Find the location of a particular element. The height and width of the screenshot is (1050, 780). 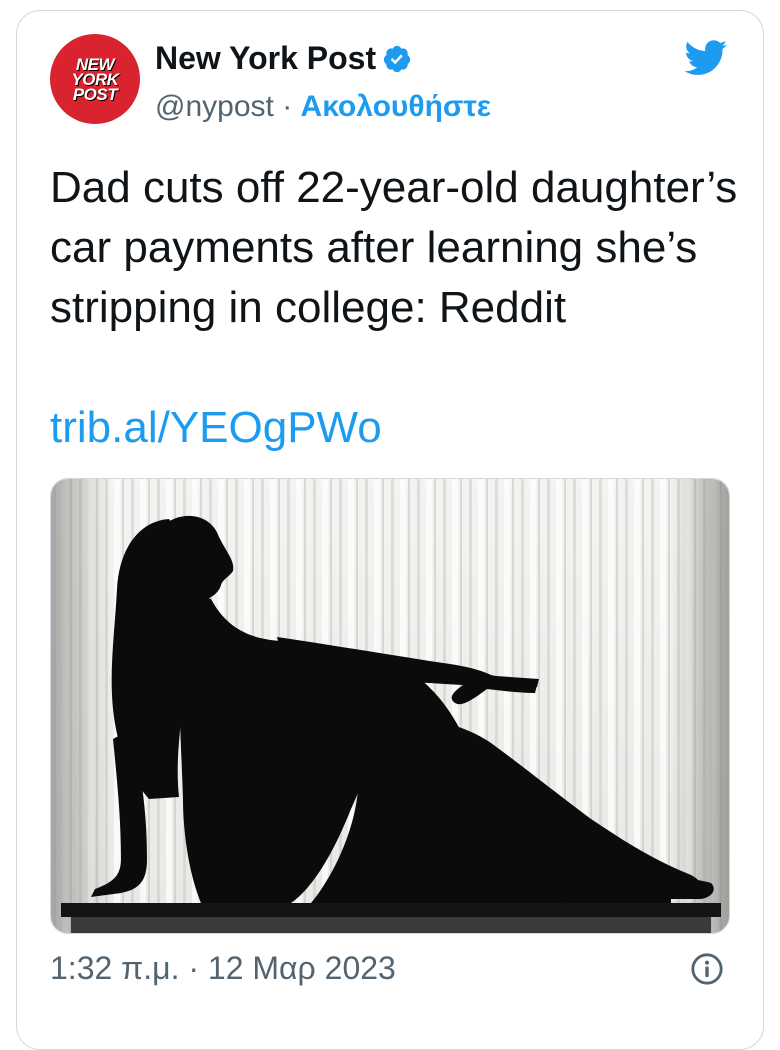

info-icon is located at coordinates (707, 969).